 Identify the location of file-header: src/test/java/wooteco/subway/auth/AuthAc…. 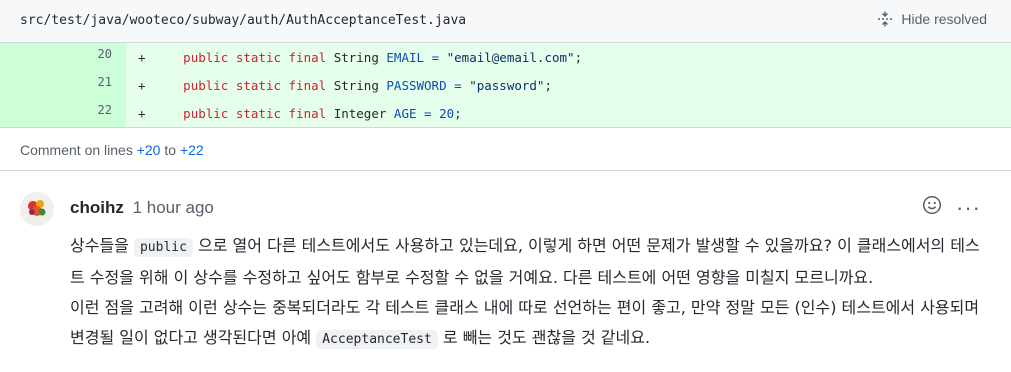
(505, 21).